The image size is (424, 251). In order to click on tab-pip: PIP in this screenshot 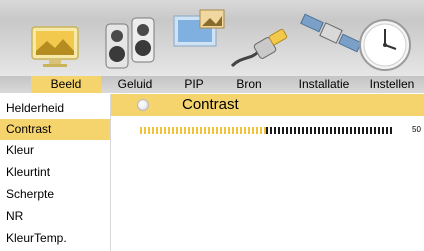, I will do `click(194, 84)`.